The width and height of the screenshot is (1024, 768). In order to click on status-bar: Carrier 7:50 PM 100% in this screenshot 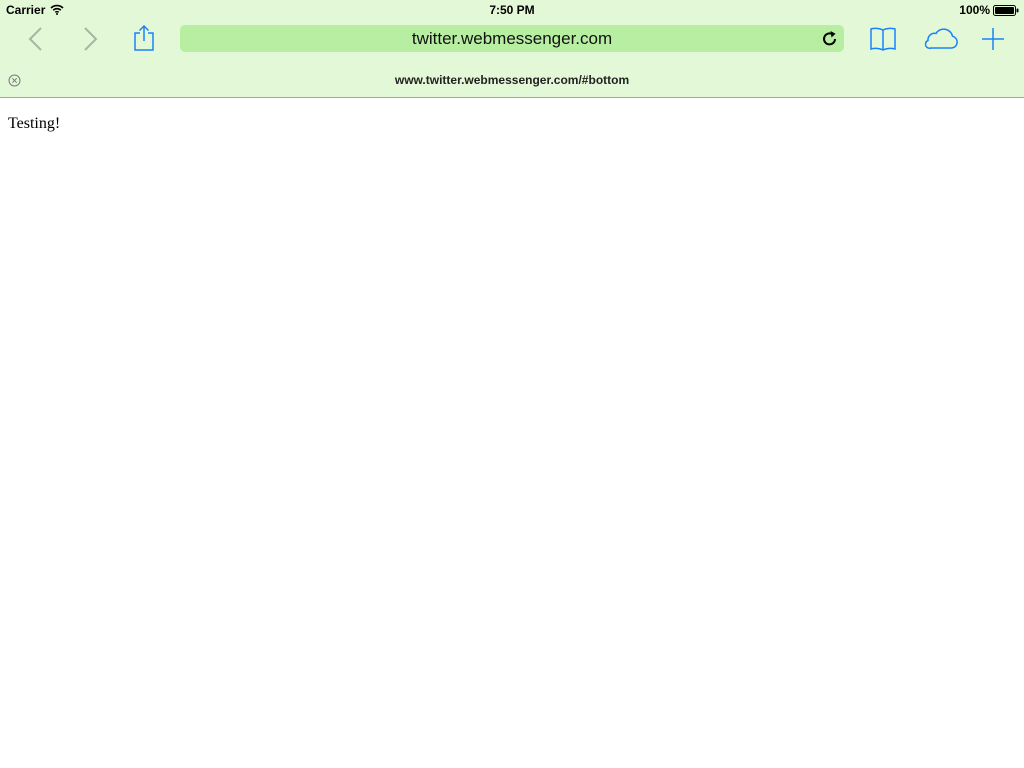, I will do `click(512, 10)`.